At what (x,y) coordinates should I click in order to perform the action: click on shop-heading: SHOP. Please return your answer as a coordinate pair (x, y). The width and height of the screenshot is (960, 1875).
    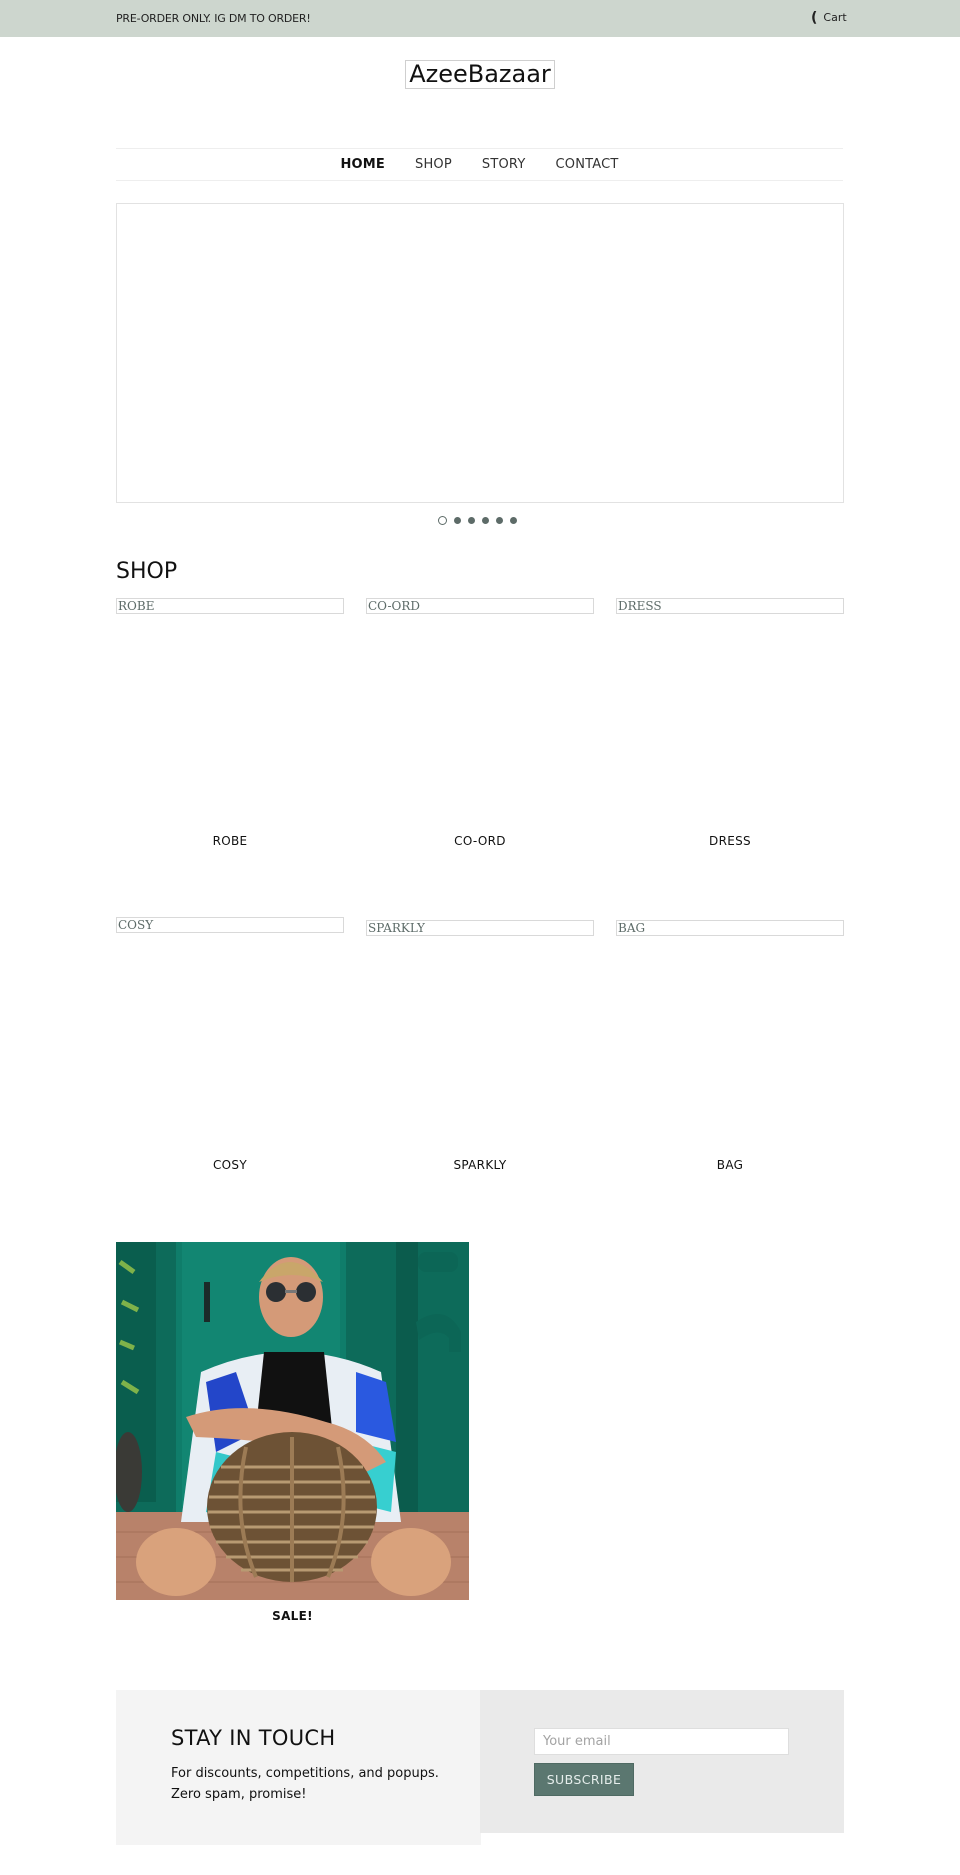
    Looking at the image, I should click on (147, 571).